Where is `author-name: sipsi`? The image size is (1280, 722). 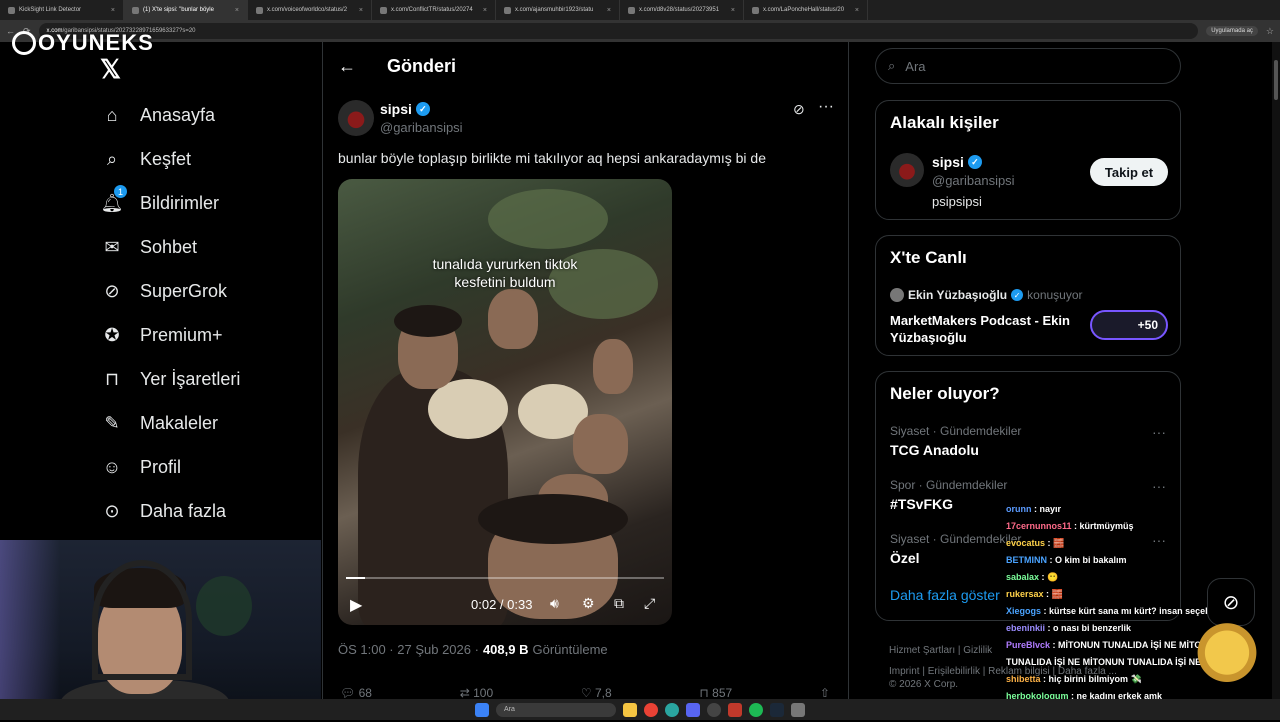 author-name: sipsi is located at coordinates (396, 109).